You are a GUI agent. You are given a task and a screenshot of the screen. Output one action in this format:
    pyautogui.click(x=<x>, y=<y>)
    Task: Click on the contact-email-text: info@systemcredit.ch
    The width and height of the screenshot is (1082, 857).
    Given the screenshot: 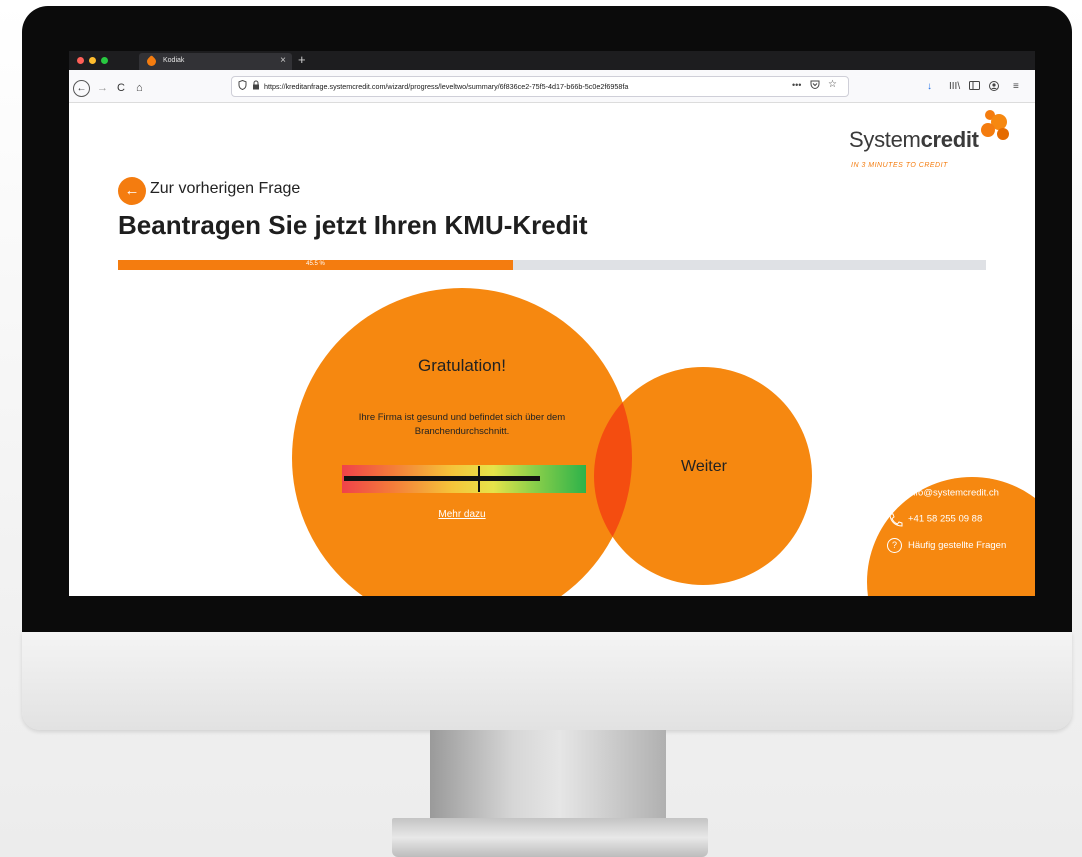 What is the action you would take?
    pyautogui.click(x=953, y=493)
    